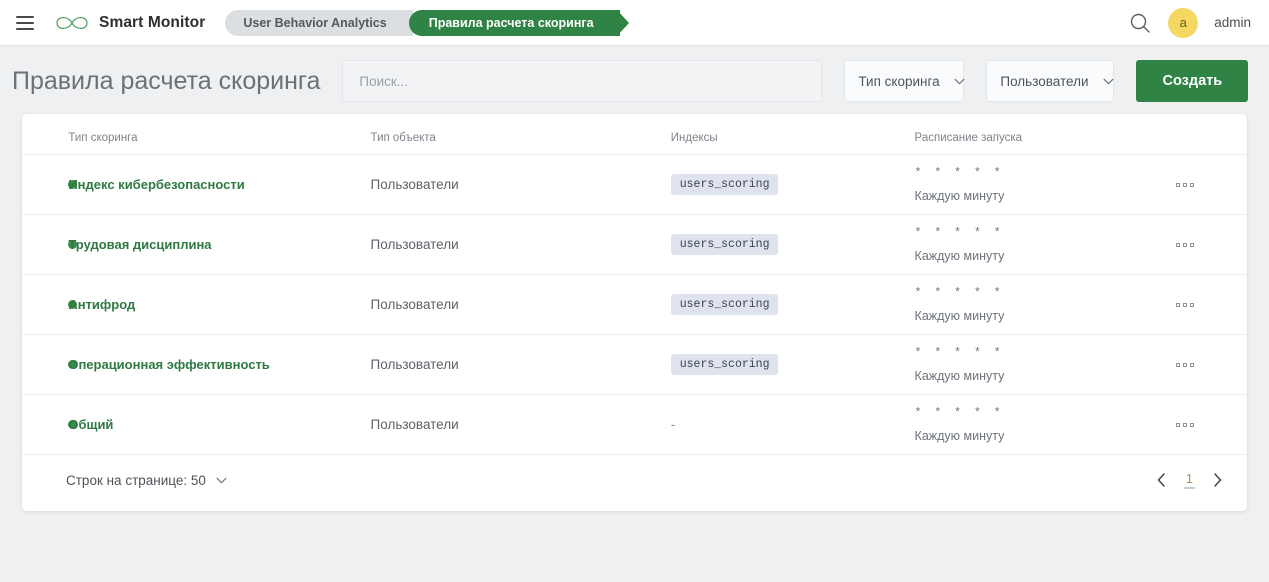  I want to click on column-schedule: Расписание запуска, so click(1045, 134).